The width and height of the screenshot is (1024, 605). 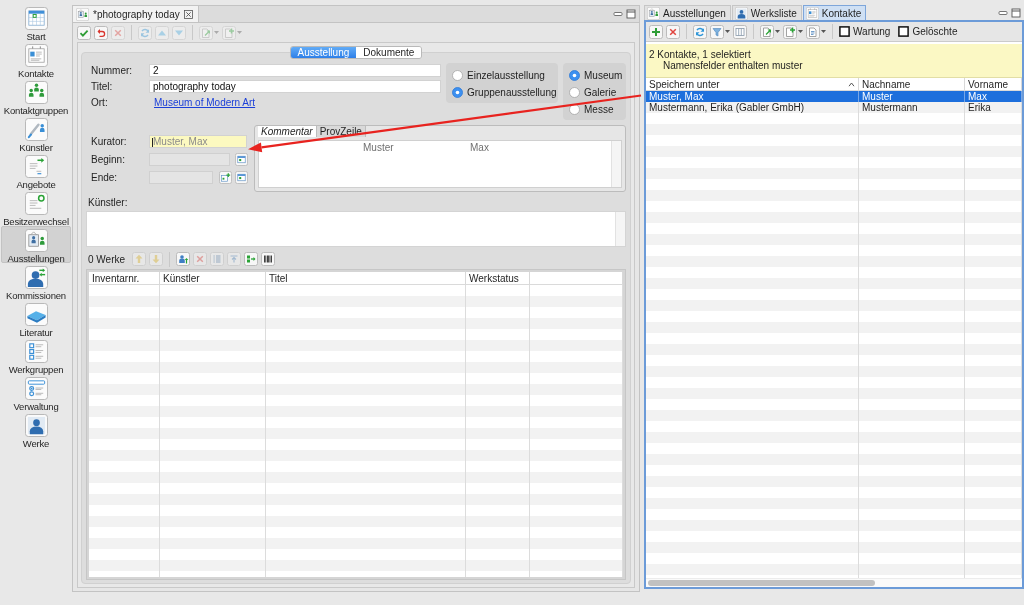 I want to click on form-icon, so click(x=36, y=388).